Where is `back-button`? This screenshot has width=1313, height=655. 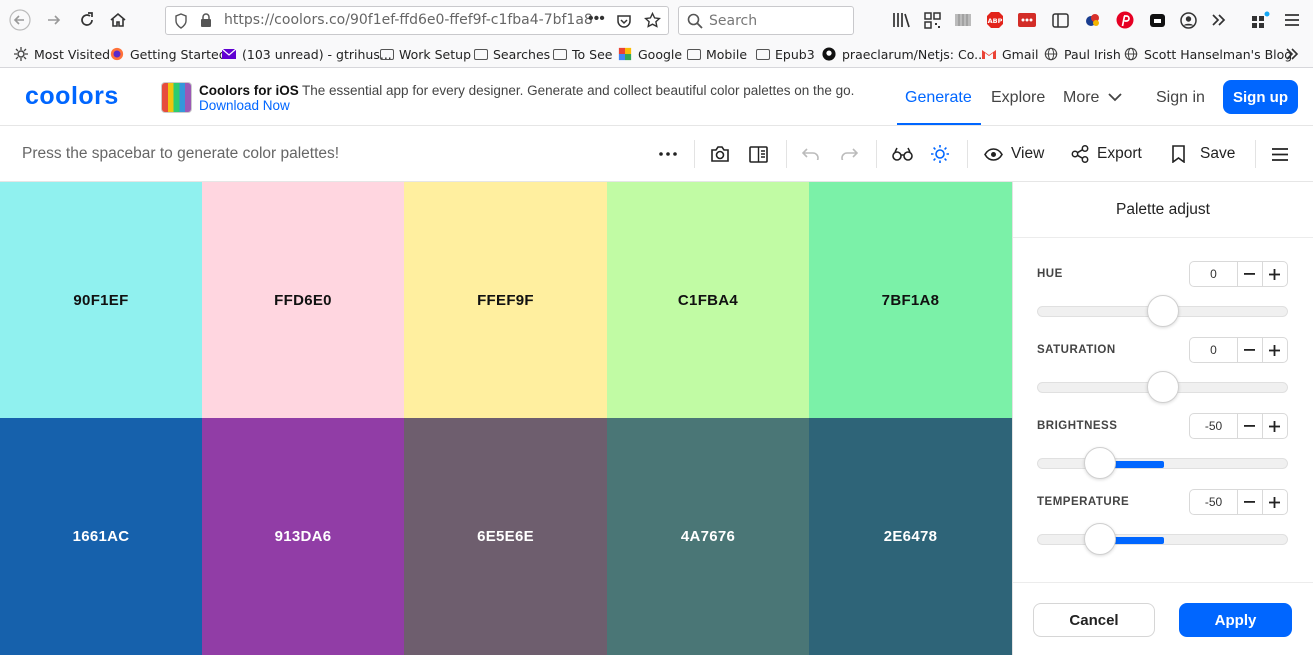
back-button is located at coordinates (20, 20).